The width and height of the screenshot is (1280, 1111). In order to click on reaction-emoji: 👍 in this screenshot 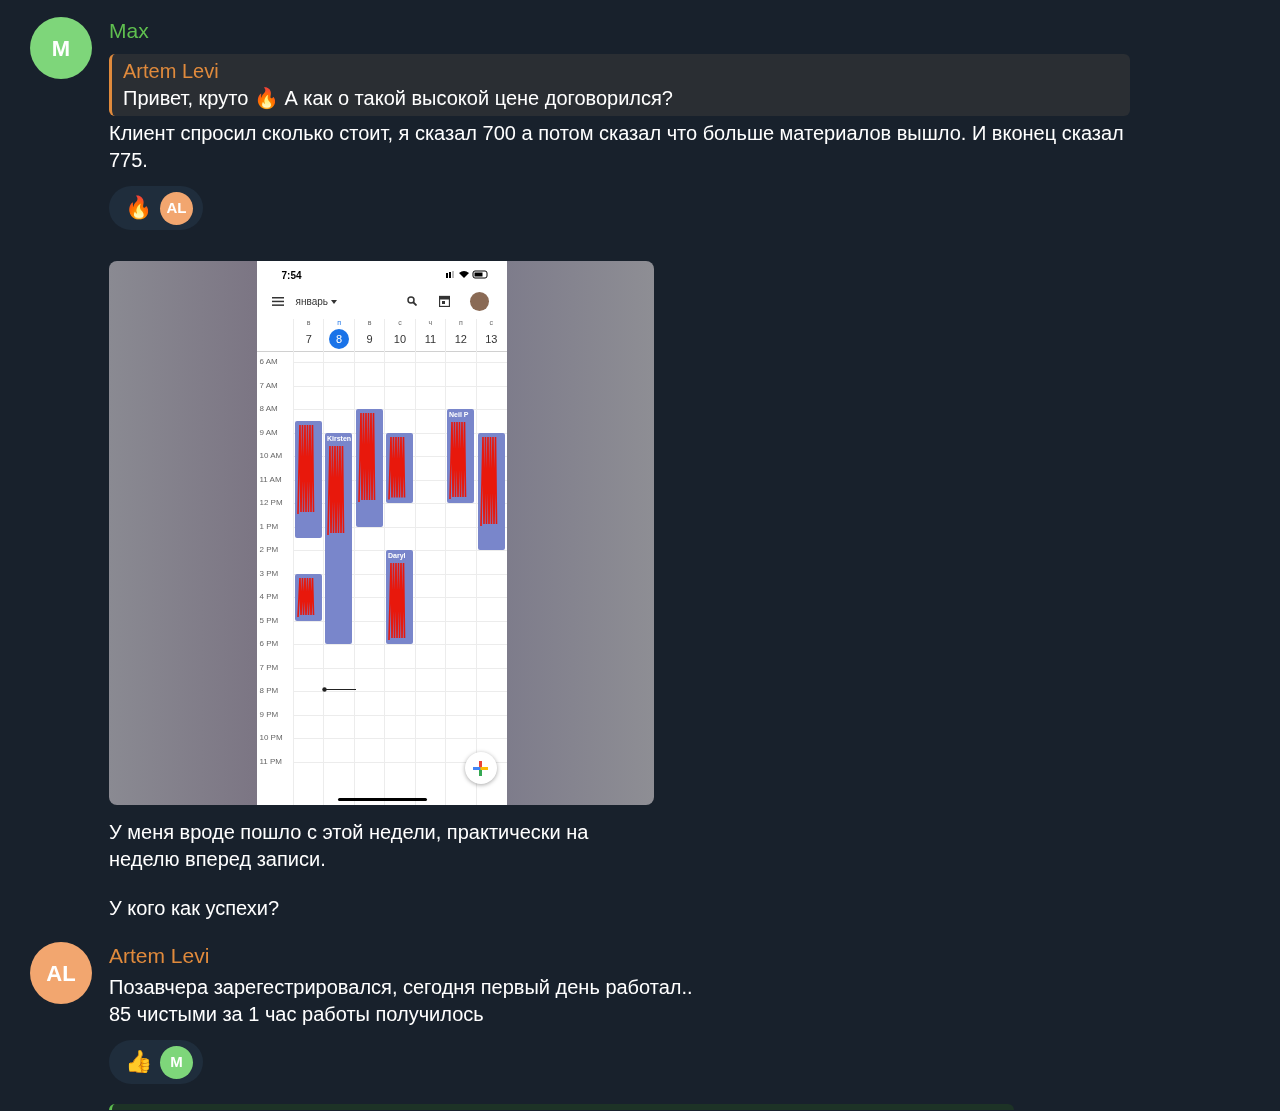, I will do `click(138, 1062)`.